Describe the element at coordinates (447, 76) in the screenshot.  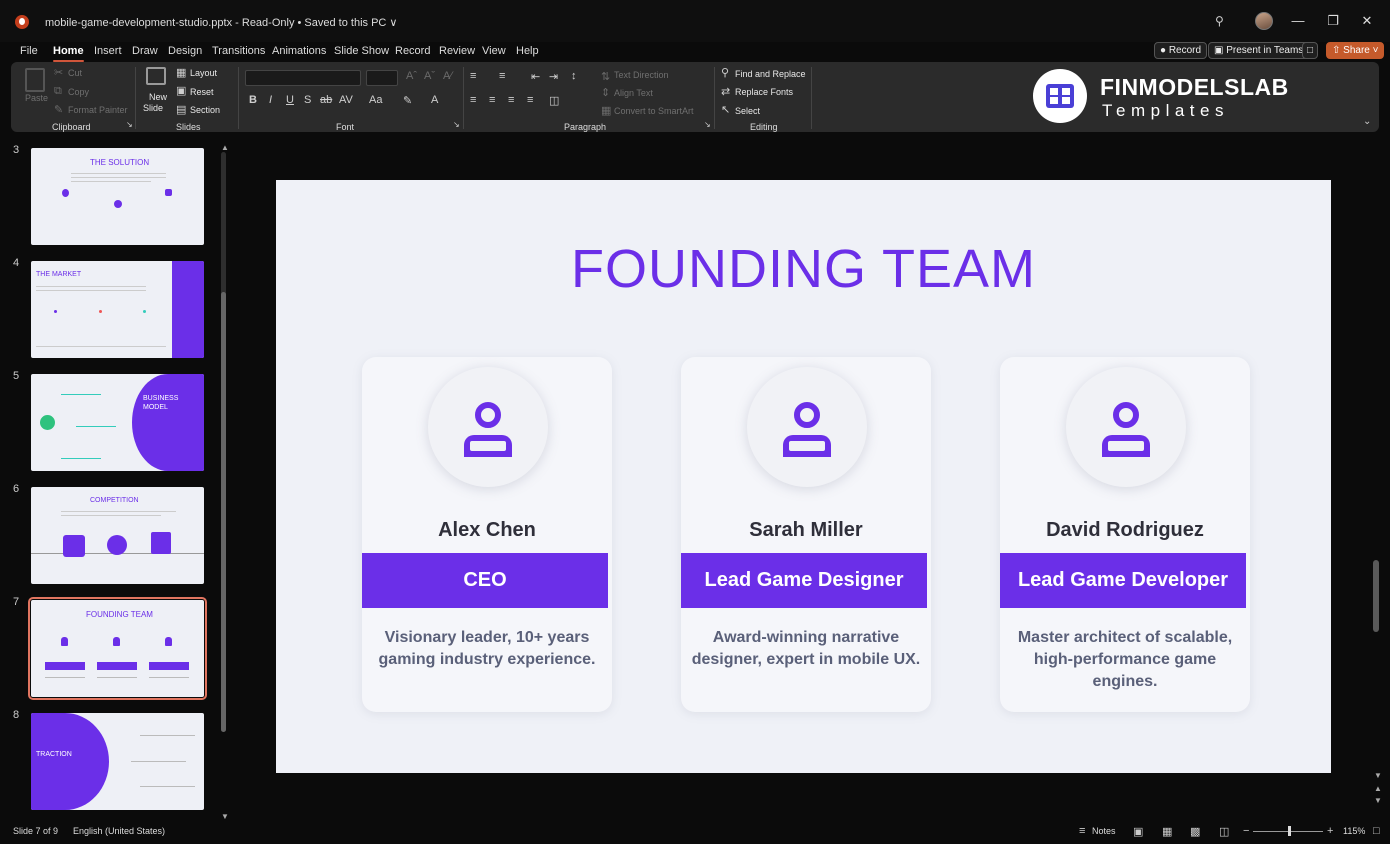
I see `clear-formatting-icon: A∕` at that location.